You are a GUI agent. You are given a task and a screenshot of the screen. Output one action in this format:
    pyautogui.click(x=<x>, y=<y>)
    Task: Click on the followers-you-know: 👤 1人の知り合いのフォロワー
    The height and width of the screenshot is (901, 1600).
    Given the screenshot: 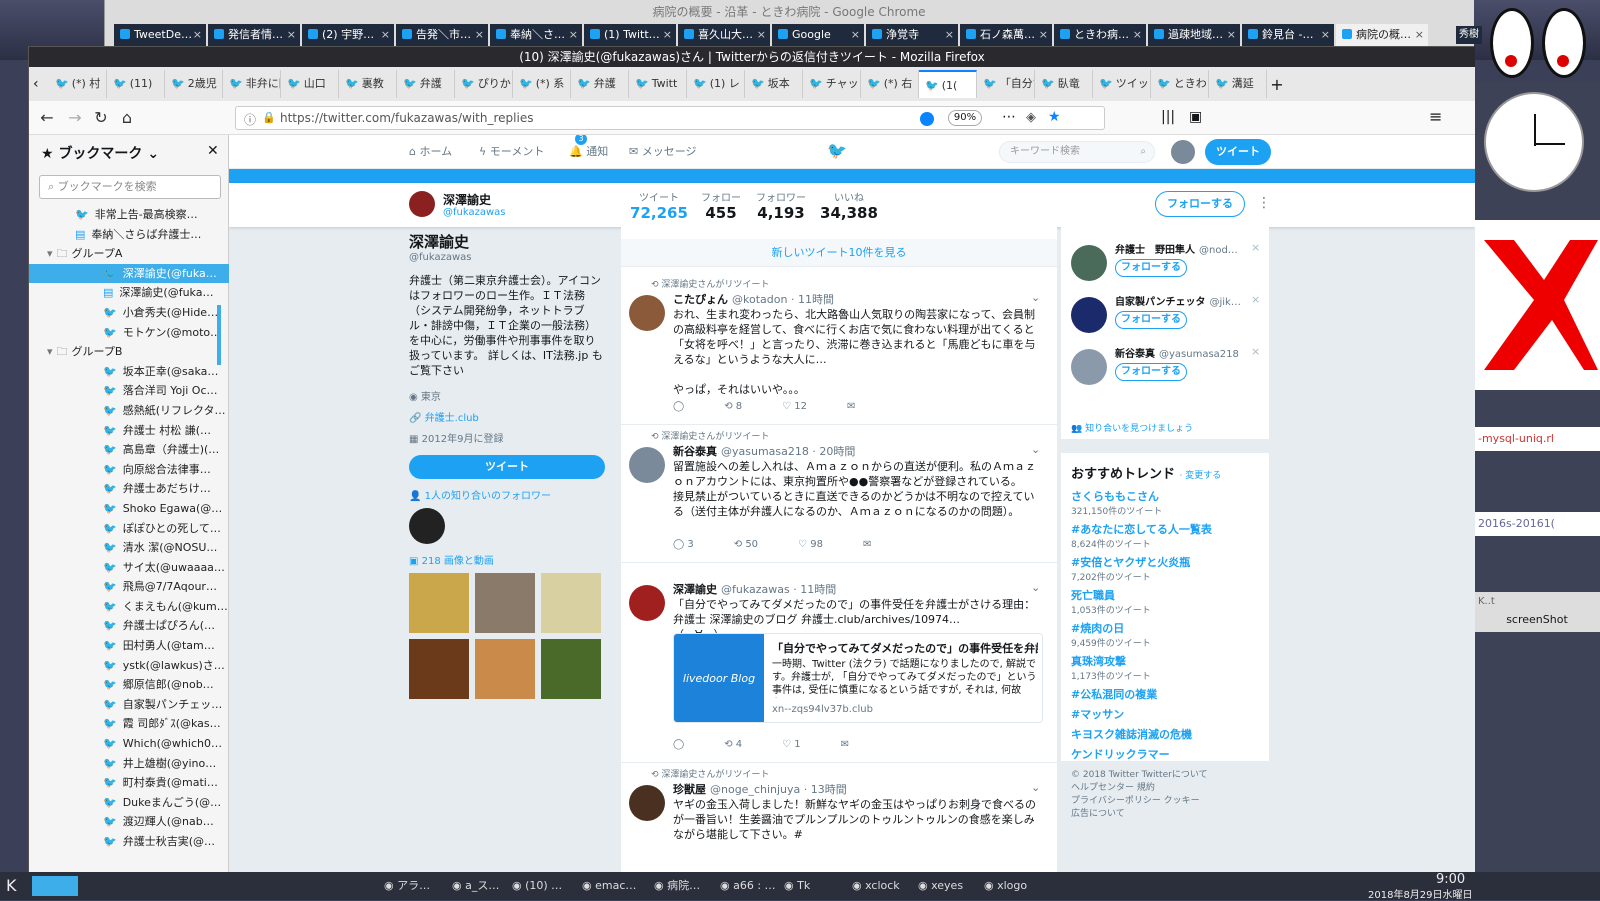 What is the action you would take?
    pyautogui.click(x=507, y=494)
    